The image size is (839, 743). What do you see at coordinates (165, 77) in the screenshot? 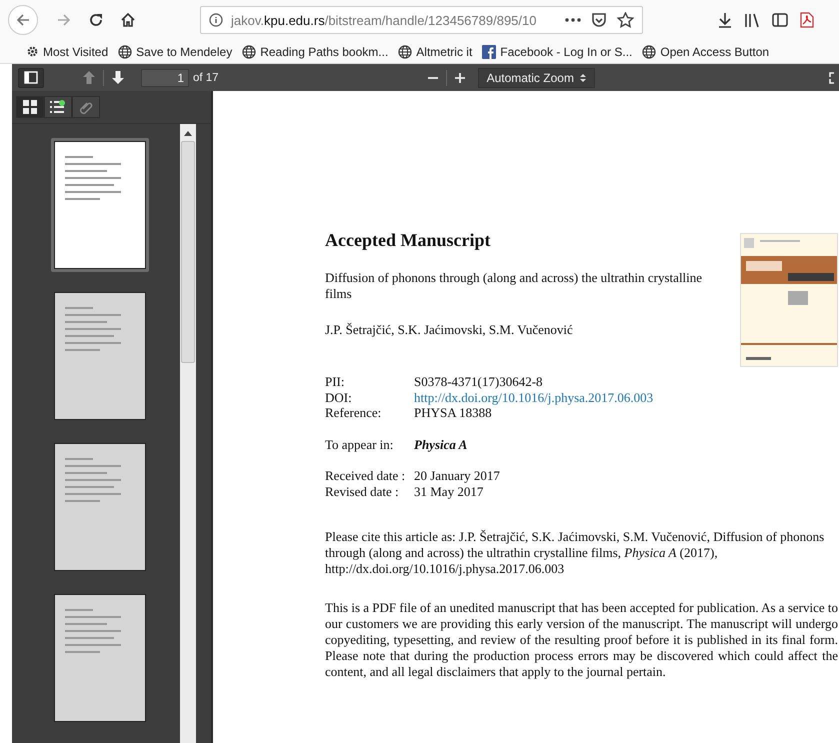
I see `page-number-field: 1` at bounding box center [165, 77].